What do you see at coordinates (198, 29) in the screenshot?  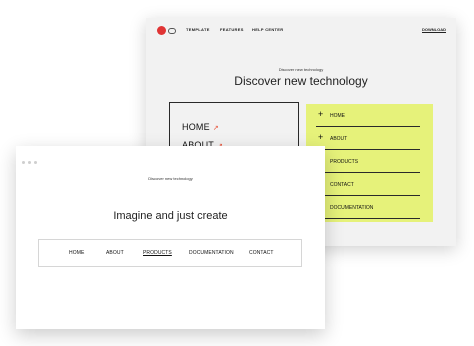 I see `nav-link-template: TEMPLATE` at bounding box center [198, 29].